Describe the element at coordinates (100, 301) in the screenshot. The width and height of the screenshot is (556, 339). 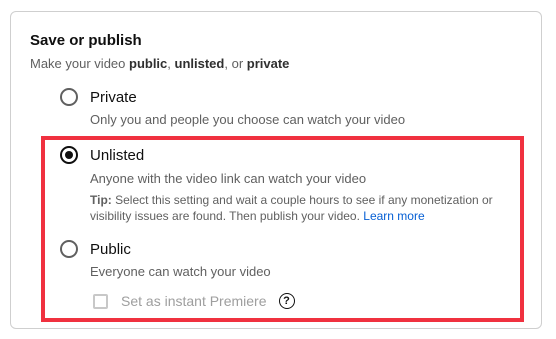
I see `instant-premiere-checkbox` at that location.